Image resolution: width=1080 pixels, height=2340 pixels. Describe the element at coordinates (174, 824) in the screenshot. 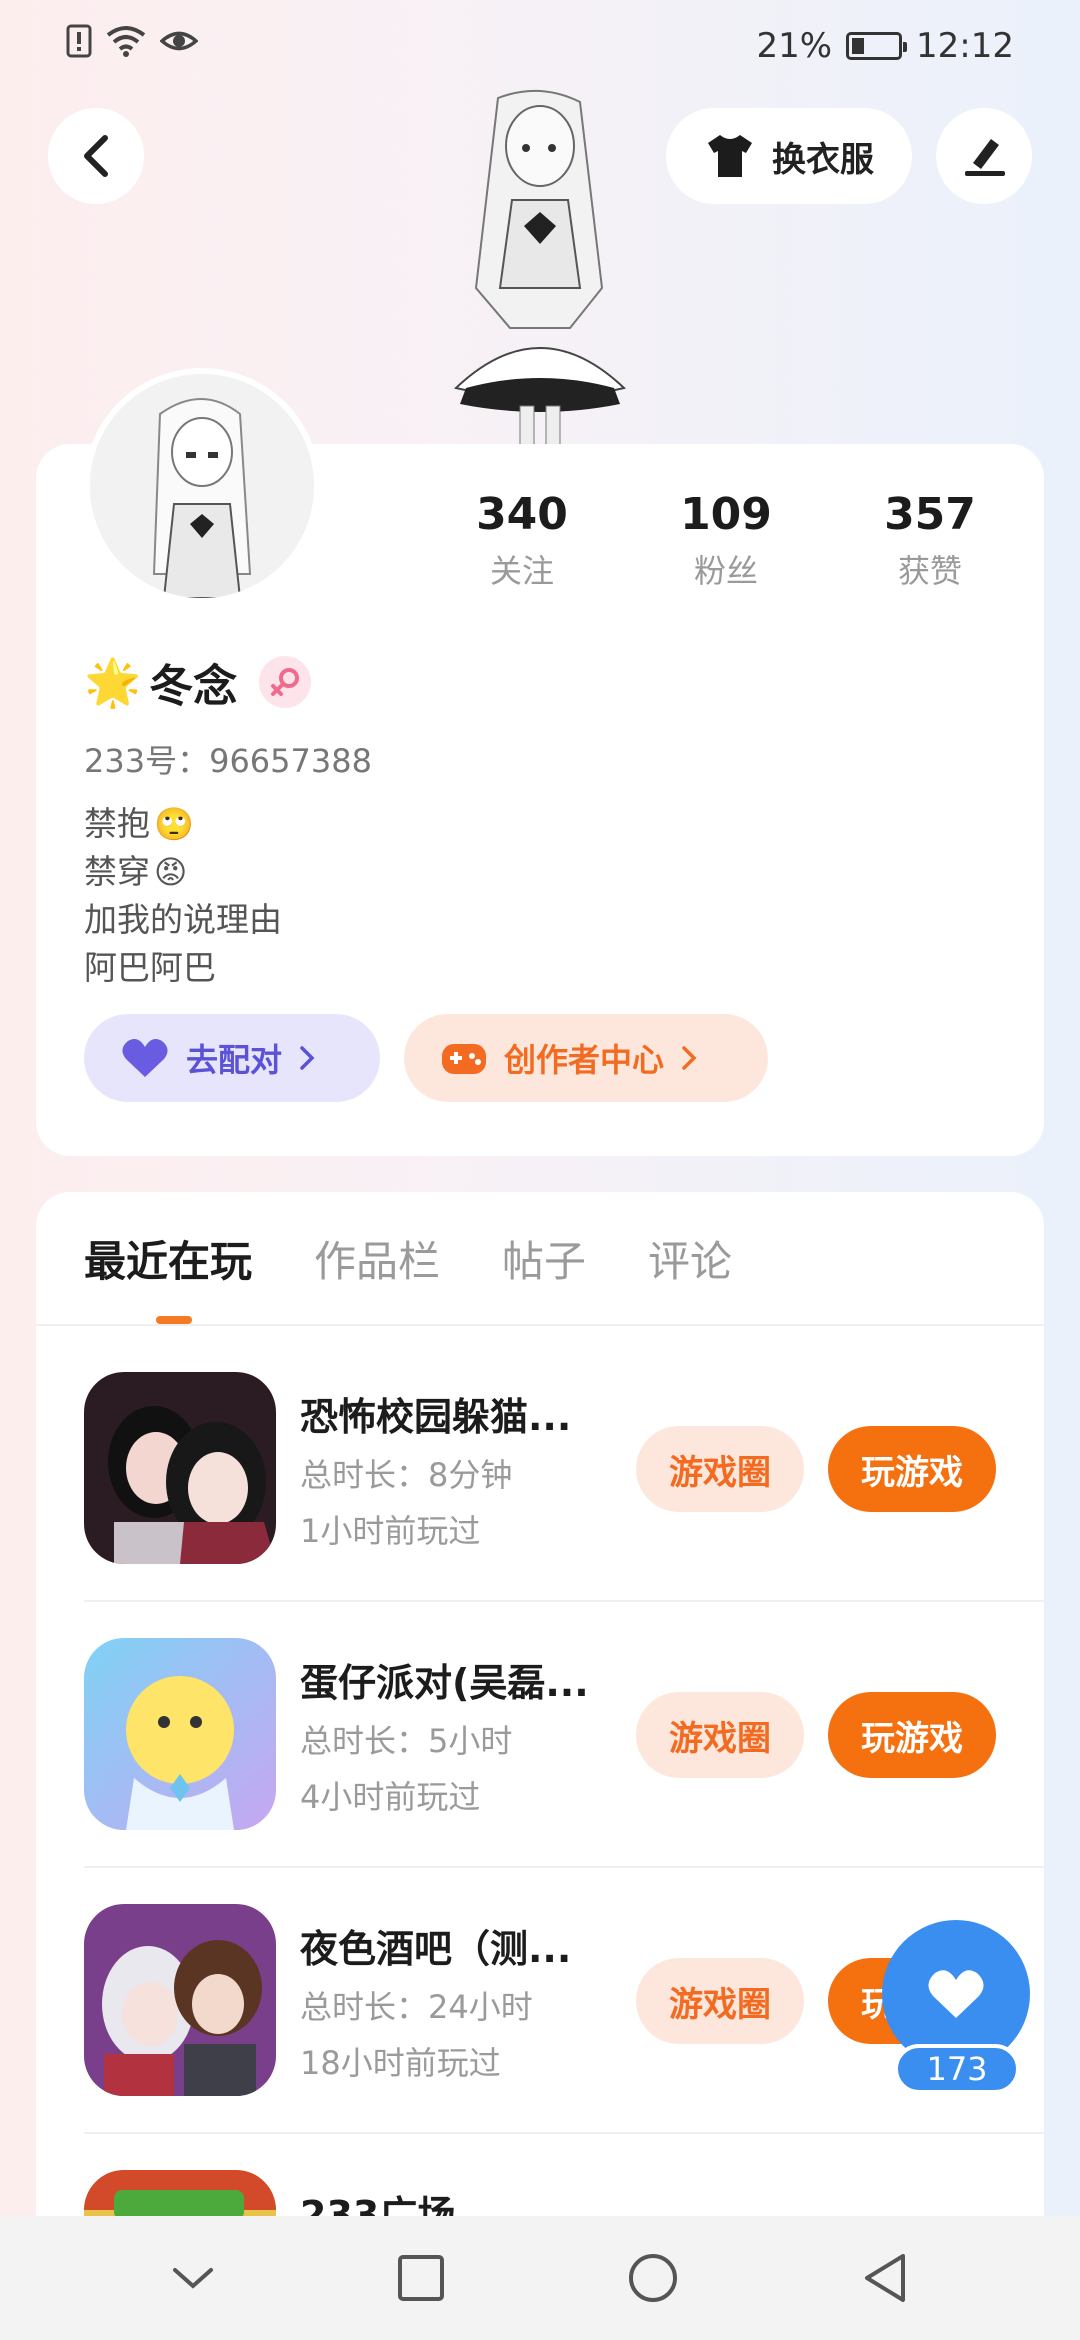

I see `rolling-eyes-emoji: 🙄` at that location.